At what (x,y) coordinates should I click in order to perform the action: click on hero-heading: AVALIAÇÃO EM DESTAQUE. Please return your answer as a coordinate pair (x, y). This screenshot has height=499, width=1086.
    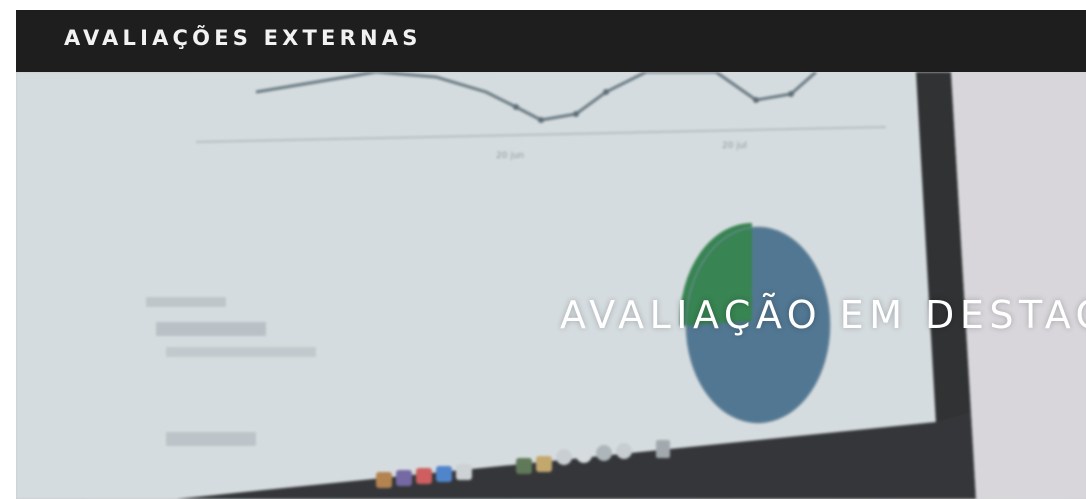
    Looking at the image, I should click on (823, 315).